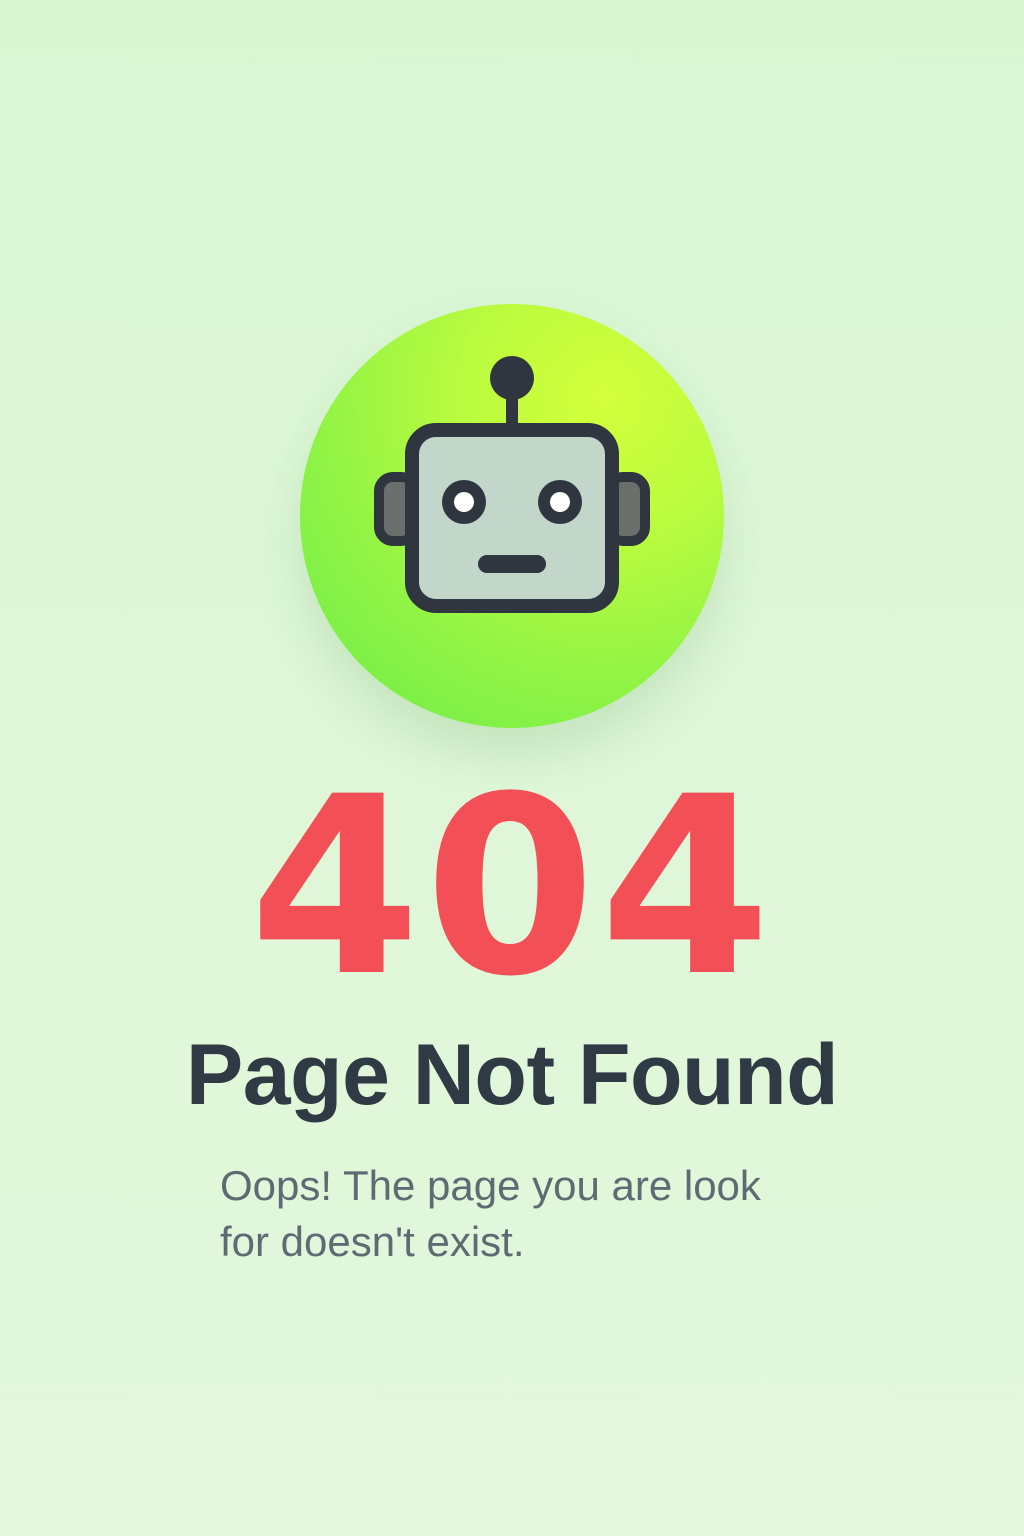 The width and height of the screenshot is (1024, 1536). What do you see at coordinates (512, 484) in the screenshot?
I see `robot-icon` at bounding box center [512, 484].